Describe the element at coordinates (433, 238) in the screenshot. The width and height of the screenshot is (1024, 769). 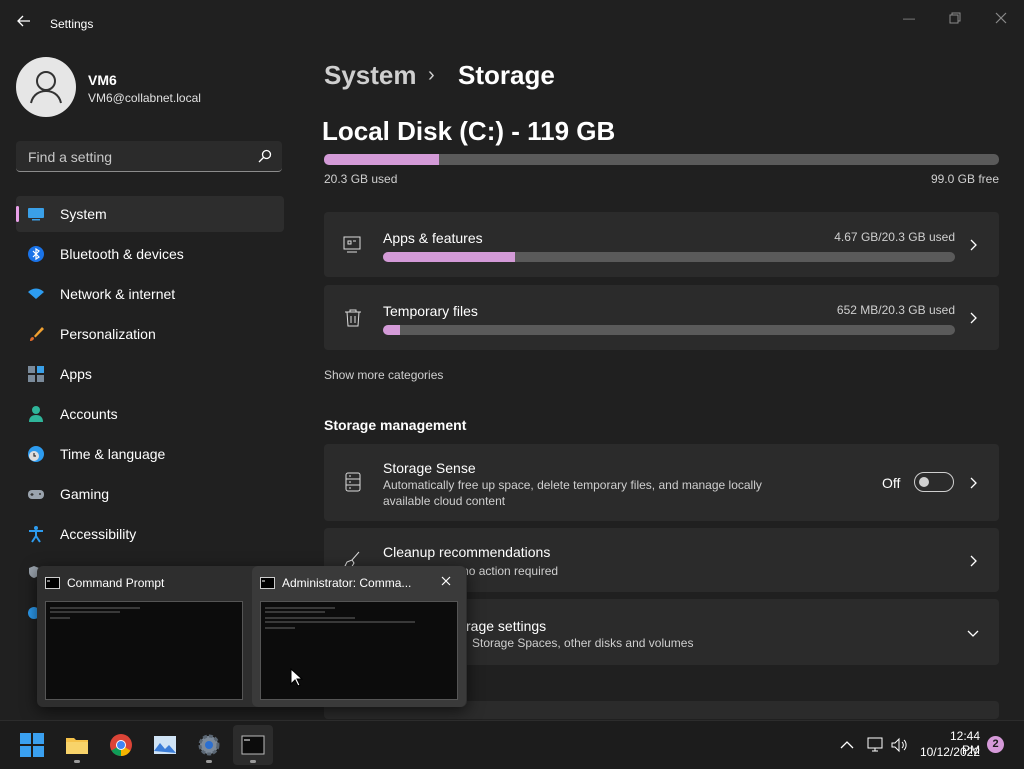
I see `card-title: Apps & features` at that location.